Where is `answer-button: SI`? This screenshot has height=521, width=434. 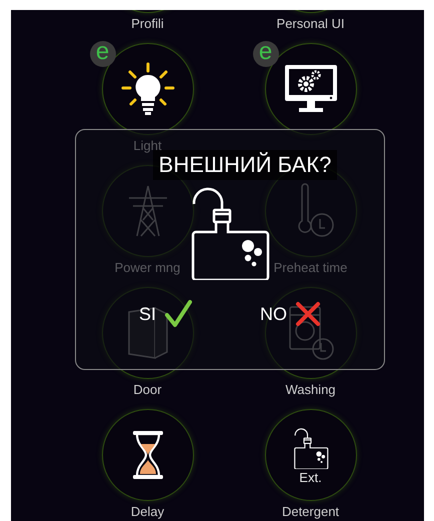
answer-button: SI is located at coordinates (165, 314).